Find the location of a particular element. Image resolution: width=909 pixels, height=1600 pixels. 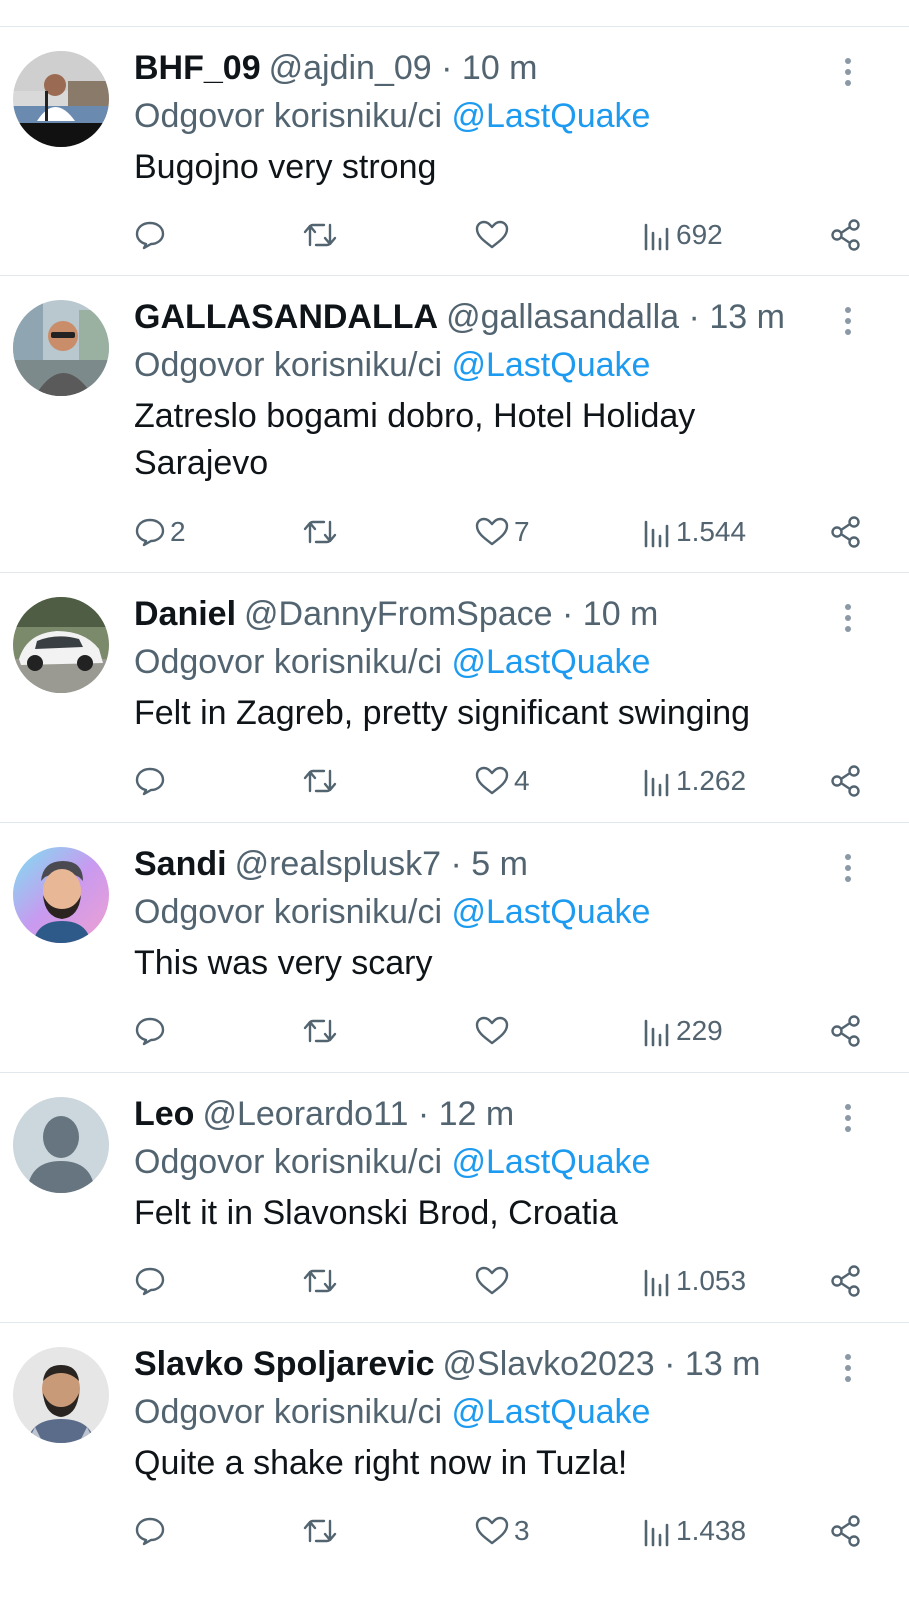

view-count: 1.053 is located at coordinates (711, 1280).